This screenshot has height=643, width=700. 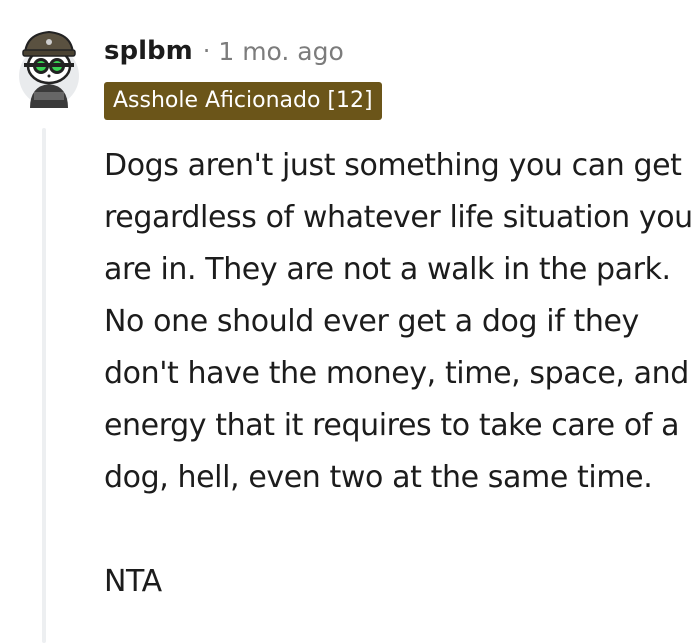 What do you see at coordinates (243, 101) in the screenshot?
I see `user-flair-badge: Asshole Aficionado [12]` at bounding box center [243, 101].